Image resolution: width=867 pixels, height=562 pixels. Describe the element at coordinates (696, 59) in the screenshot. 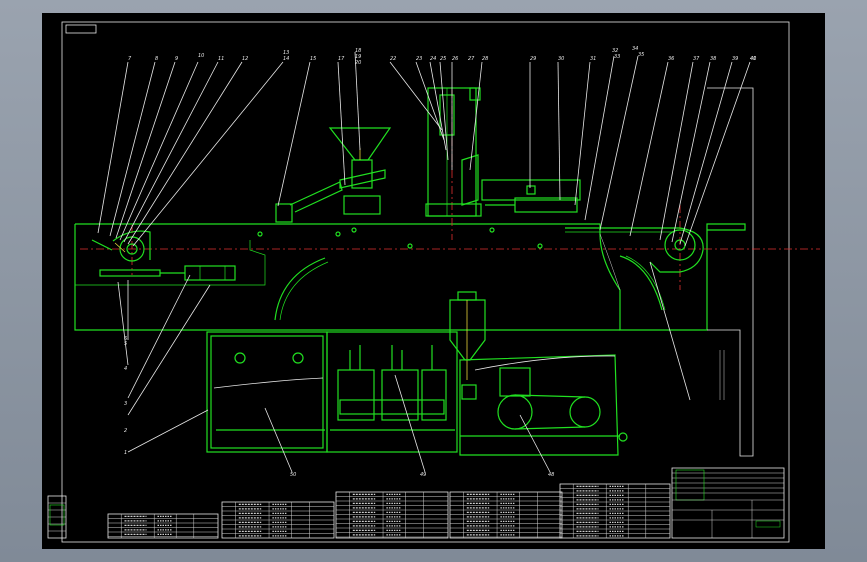

I see `balloon-number: 37` at that location.